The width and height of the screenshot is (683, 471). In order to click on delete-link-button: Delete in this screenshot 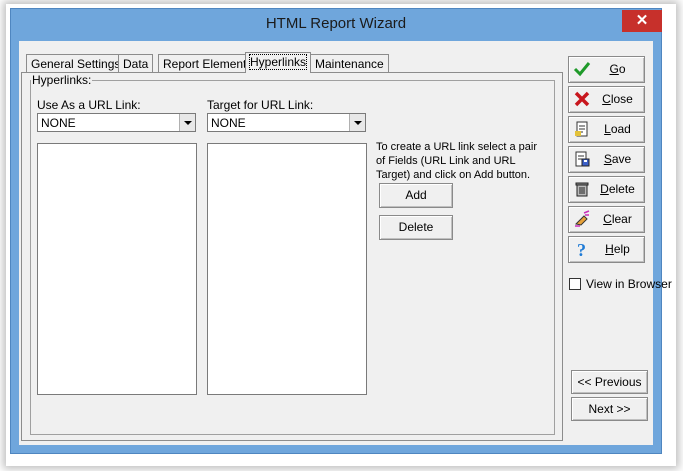, I will do `click(416, 227)`.